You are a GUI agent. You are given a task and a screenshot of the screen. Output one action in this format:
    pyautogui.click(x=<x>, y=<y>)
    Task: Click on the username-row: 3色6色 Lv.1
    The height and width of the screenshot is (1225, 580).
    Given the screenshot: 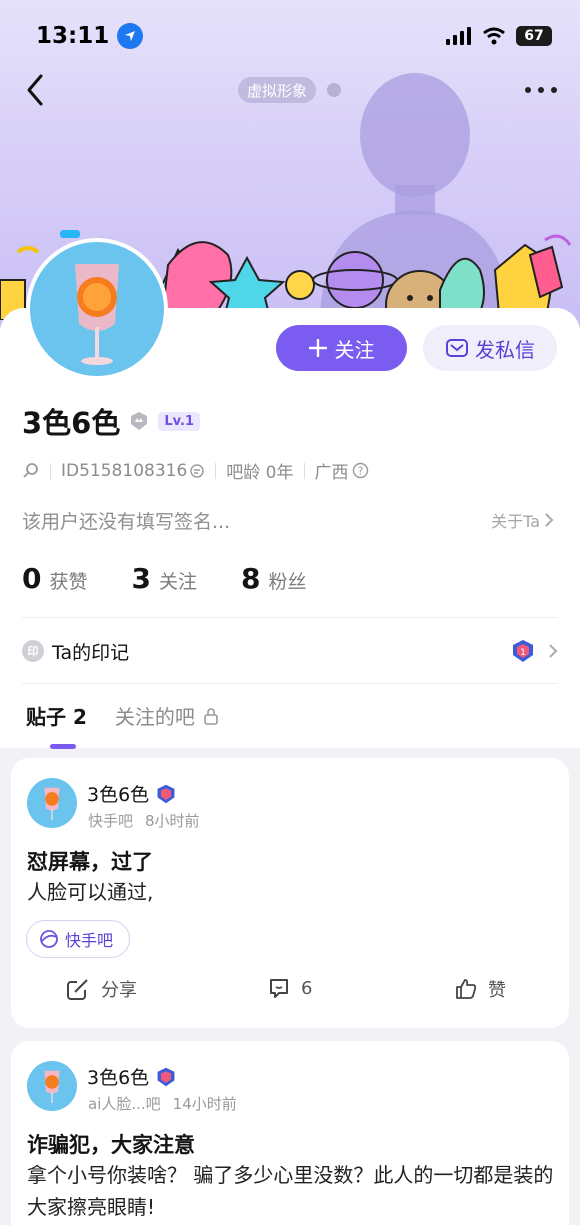 What is the action you would take?
    pyautogui.click(x=111, y=421)
    